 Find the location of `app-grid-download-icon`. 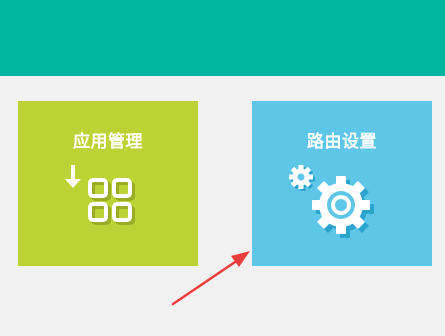

app-grid-download-icon is located at coordinates (100, 195).